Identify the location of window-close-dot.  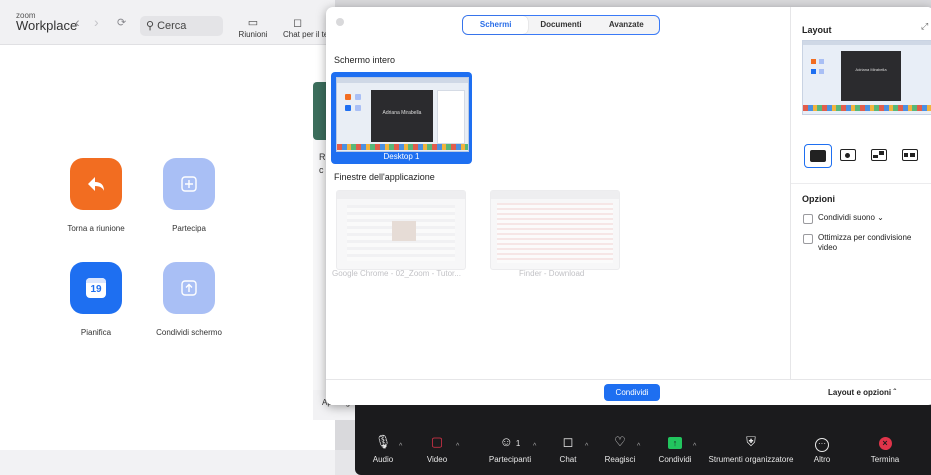
(340, 22).